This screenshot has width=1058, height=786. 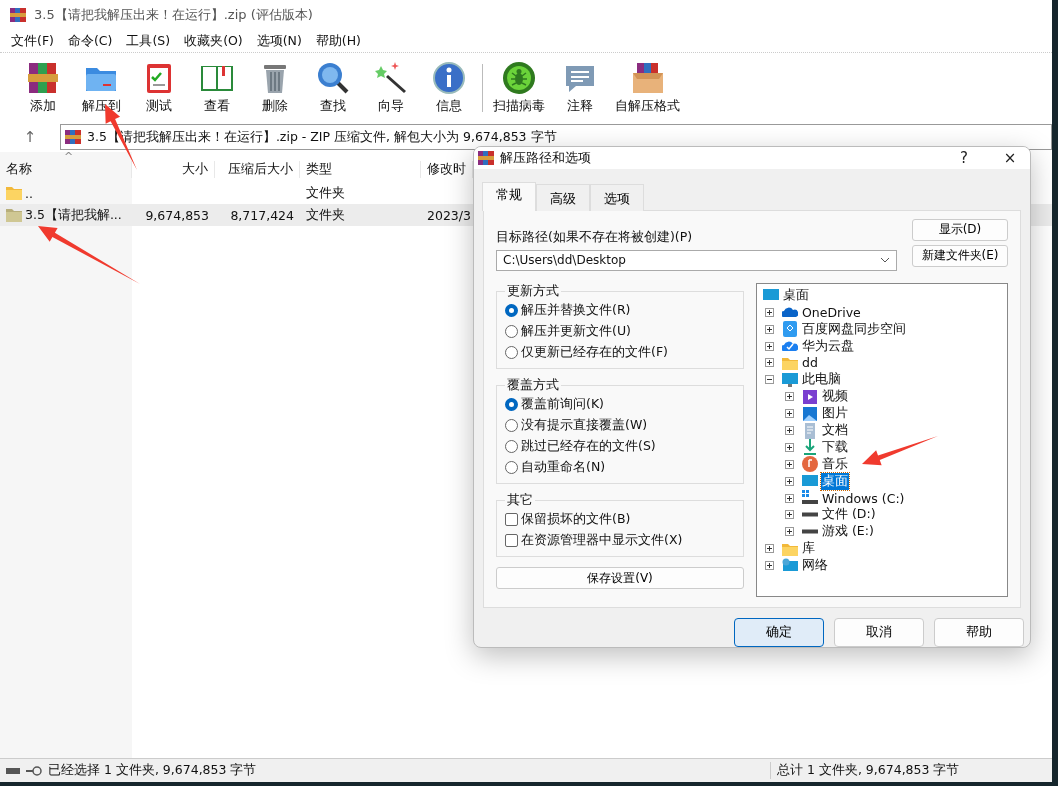 I want to click on dialog-title: 解压路径和选项, so click(x=546, y=157).